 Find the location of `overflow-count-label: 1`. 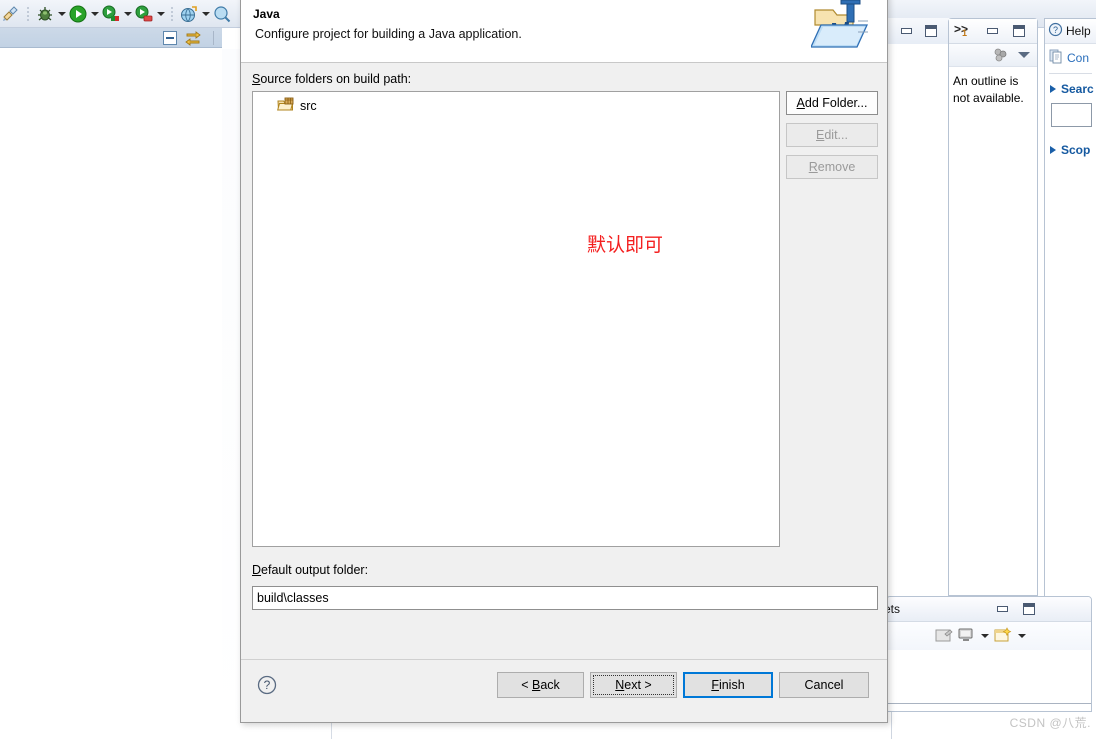

overflow-count-label: 1 is located at coordinates (965, 33).